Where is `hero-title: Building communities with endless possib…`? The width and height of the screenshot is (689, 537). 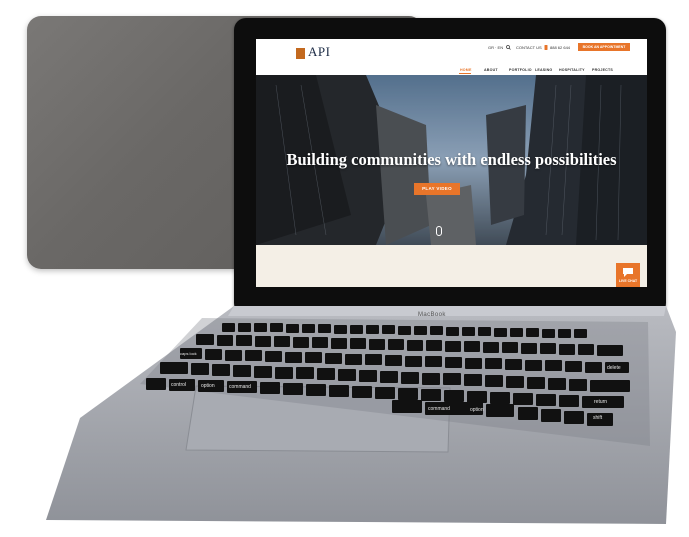
hero-title: Building communities with endless possib… is located at coordinates (451, 159).